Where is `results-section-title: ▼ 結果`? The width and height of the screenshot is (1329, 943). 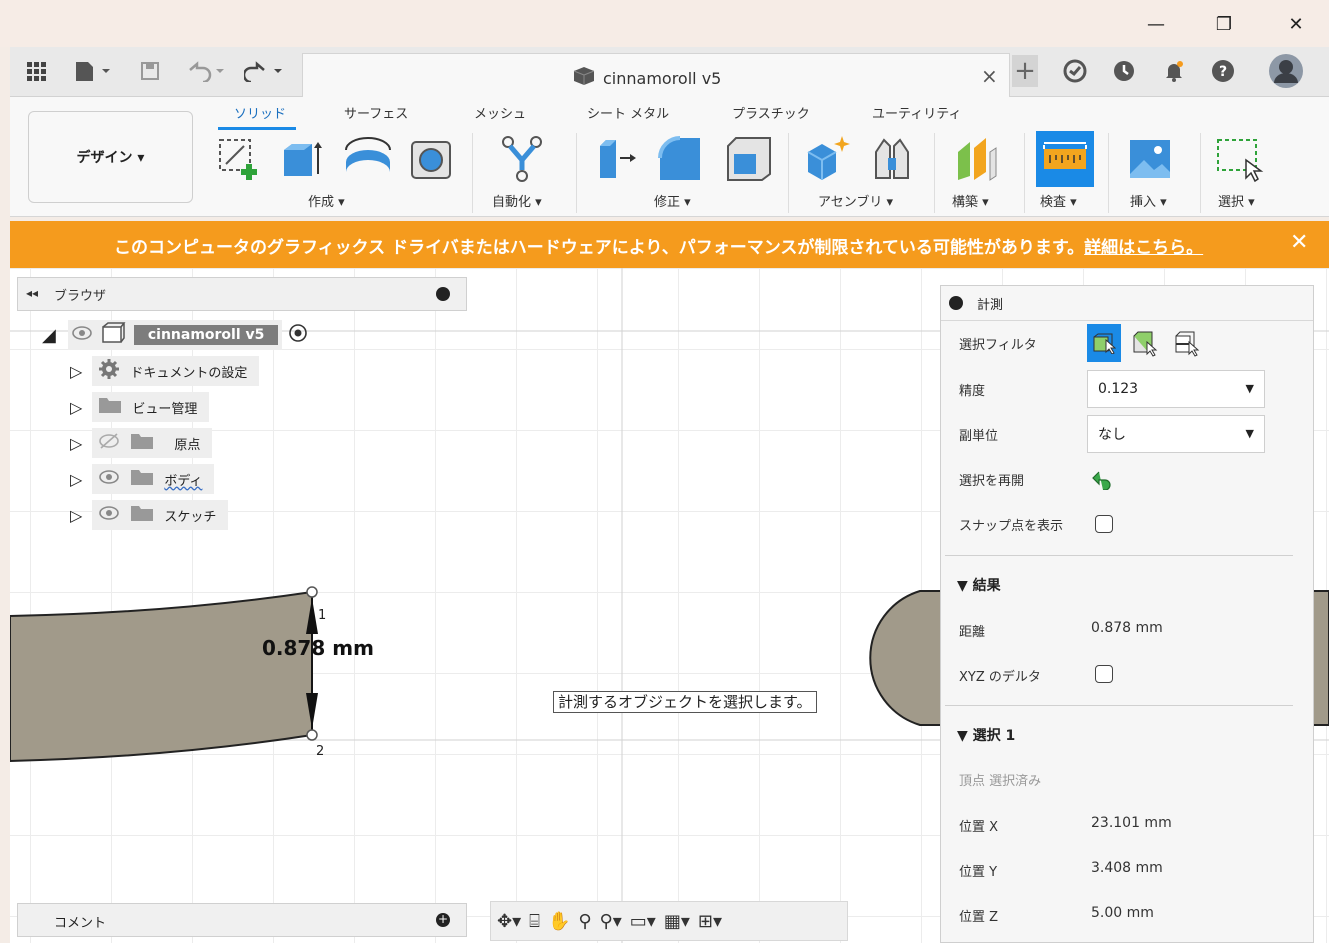
results-section-title: ▼ 結果 is located at coordinates (979, 585).